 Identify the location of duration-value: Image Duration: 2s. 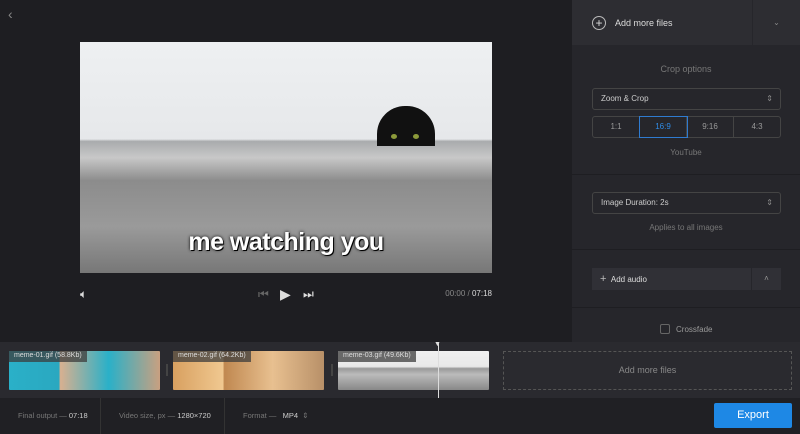
(635, 202).